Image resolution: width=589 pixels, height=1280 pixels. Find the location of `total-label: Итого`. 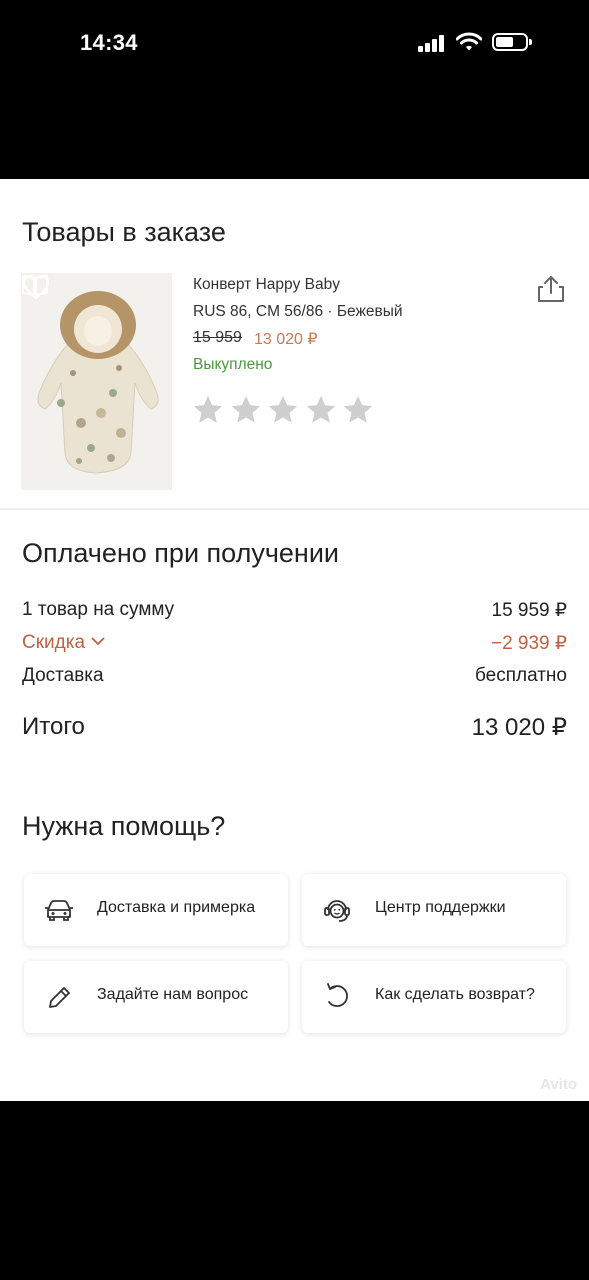

total-label: Итого is located at coordinates (53, 726).